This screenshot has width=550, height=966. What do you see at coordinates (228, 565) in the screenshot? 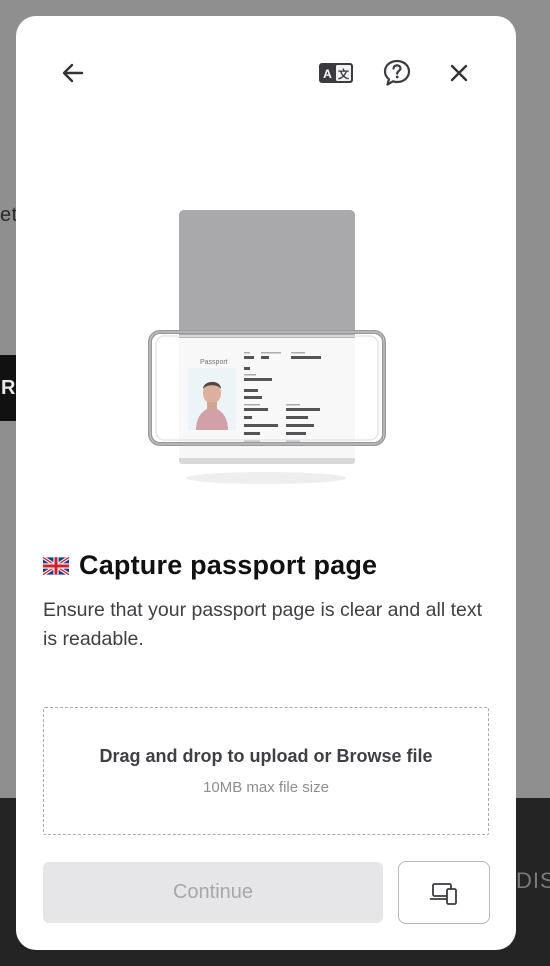
I see `page-title: Capture passport page` at bounding box center [228, 565].